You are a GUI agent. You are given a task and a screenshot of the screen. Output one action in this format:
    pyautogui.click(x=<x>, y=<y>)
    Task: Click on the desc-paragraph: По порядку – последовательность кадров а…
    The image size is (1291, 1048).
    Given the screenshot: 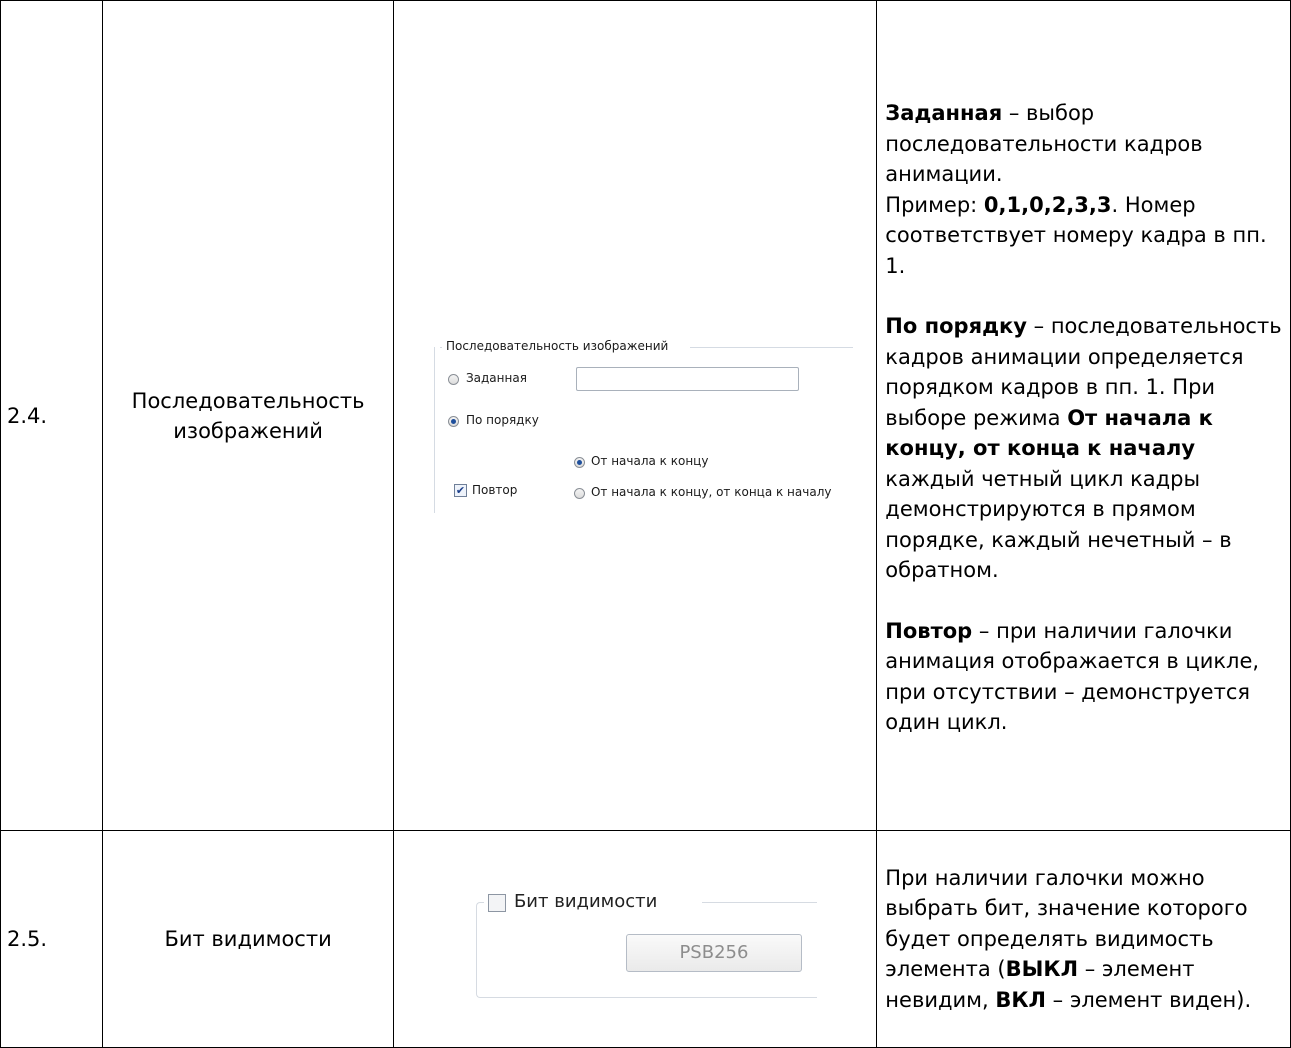 What is the action you would take?
    pyautogui.click(x=1083, y=448)
    